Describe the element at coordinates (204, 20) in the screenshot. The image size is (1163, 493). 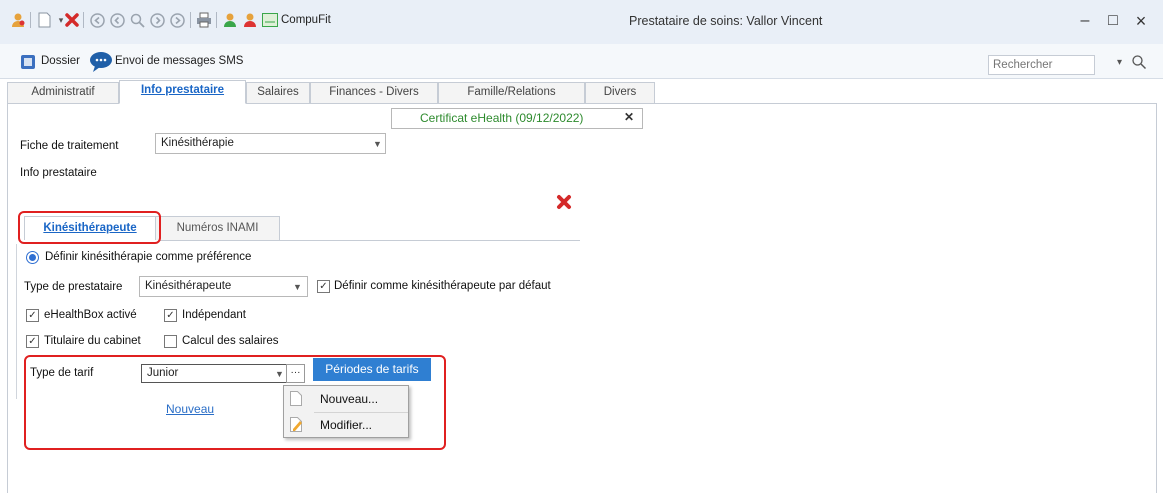
I see `print-icon` at that location.